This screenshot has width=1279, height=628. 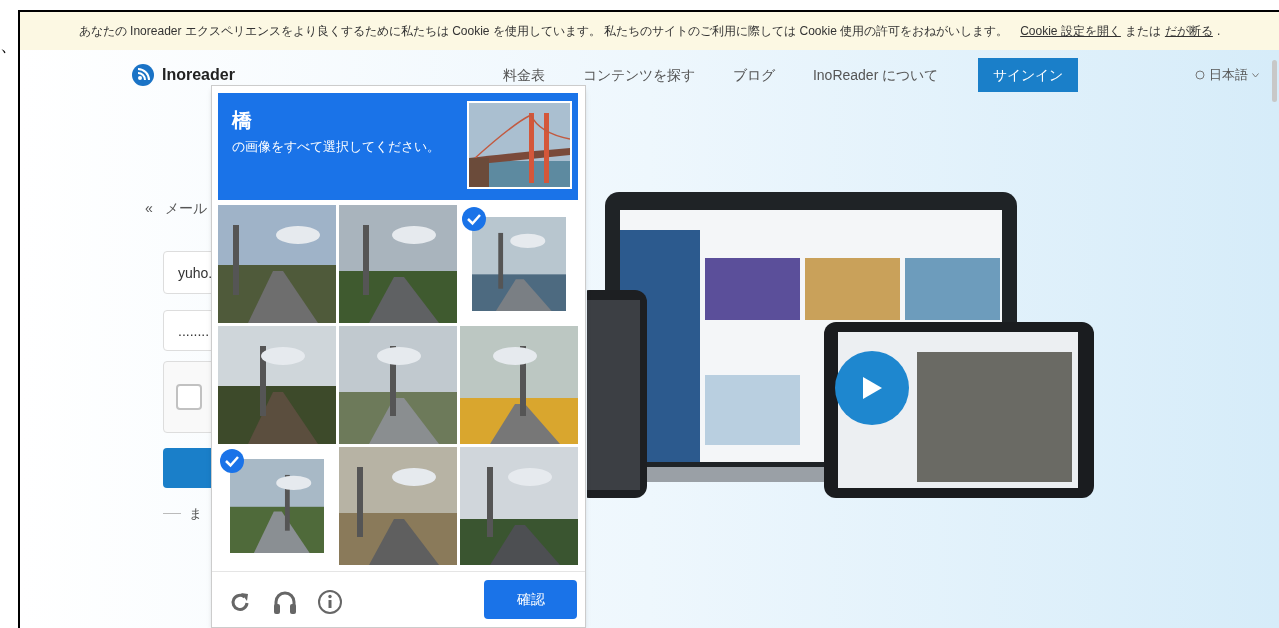 What do you see at coordinates (1228, 75) in the screenshot?
I see `language-selector: 日本語` at bounding box center [1228, 75].